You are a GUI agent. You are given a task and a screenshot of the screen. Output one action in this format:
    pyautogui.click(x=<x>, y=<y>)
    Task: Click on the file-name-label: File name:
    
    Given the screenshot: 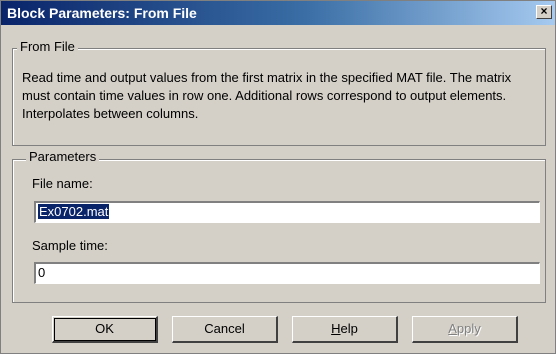 What is the action you would take?
    pyautogui.click(x=62, y=183)
    